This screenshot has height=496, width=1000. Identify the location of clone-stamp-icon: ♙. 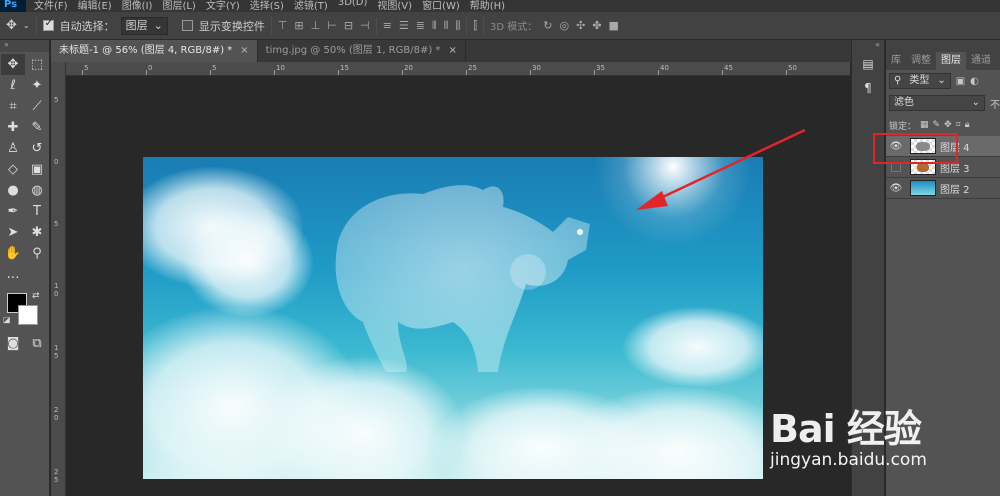
(13, 148).